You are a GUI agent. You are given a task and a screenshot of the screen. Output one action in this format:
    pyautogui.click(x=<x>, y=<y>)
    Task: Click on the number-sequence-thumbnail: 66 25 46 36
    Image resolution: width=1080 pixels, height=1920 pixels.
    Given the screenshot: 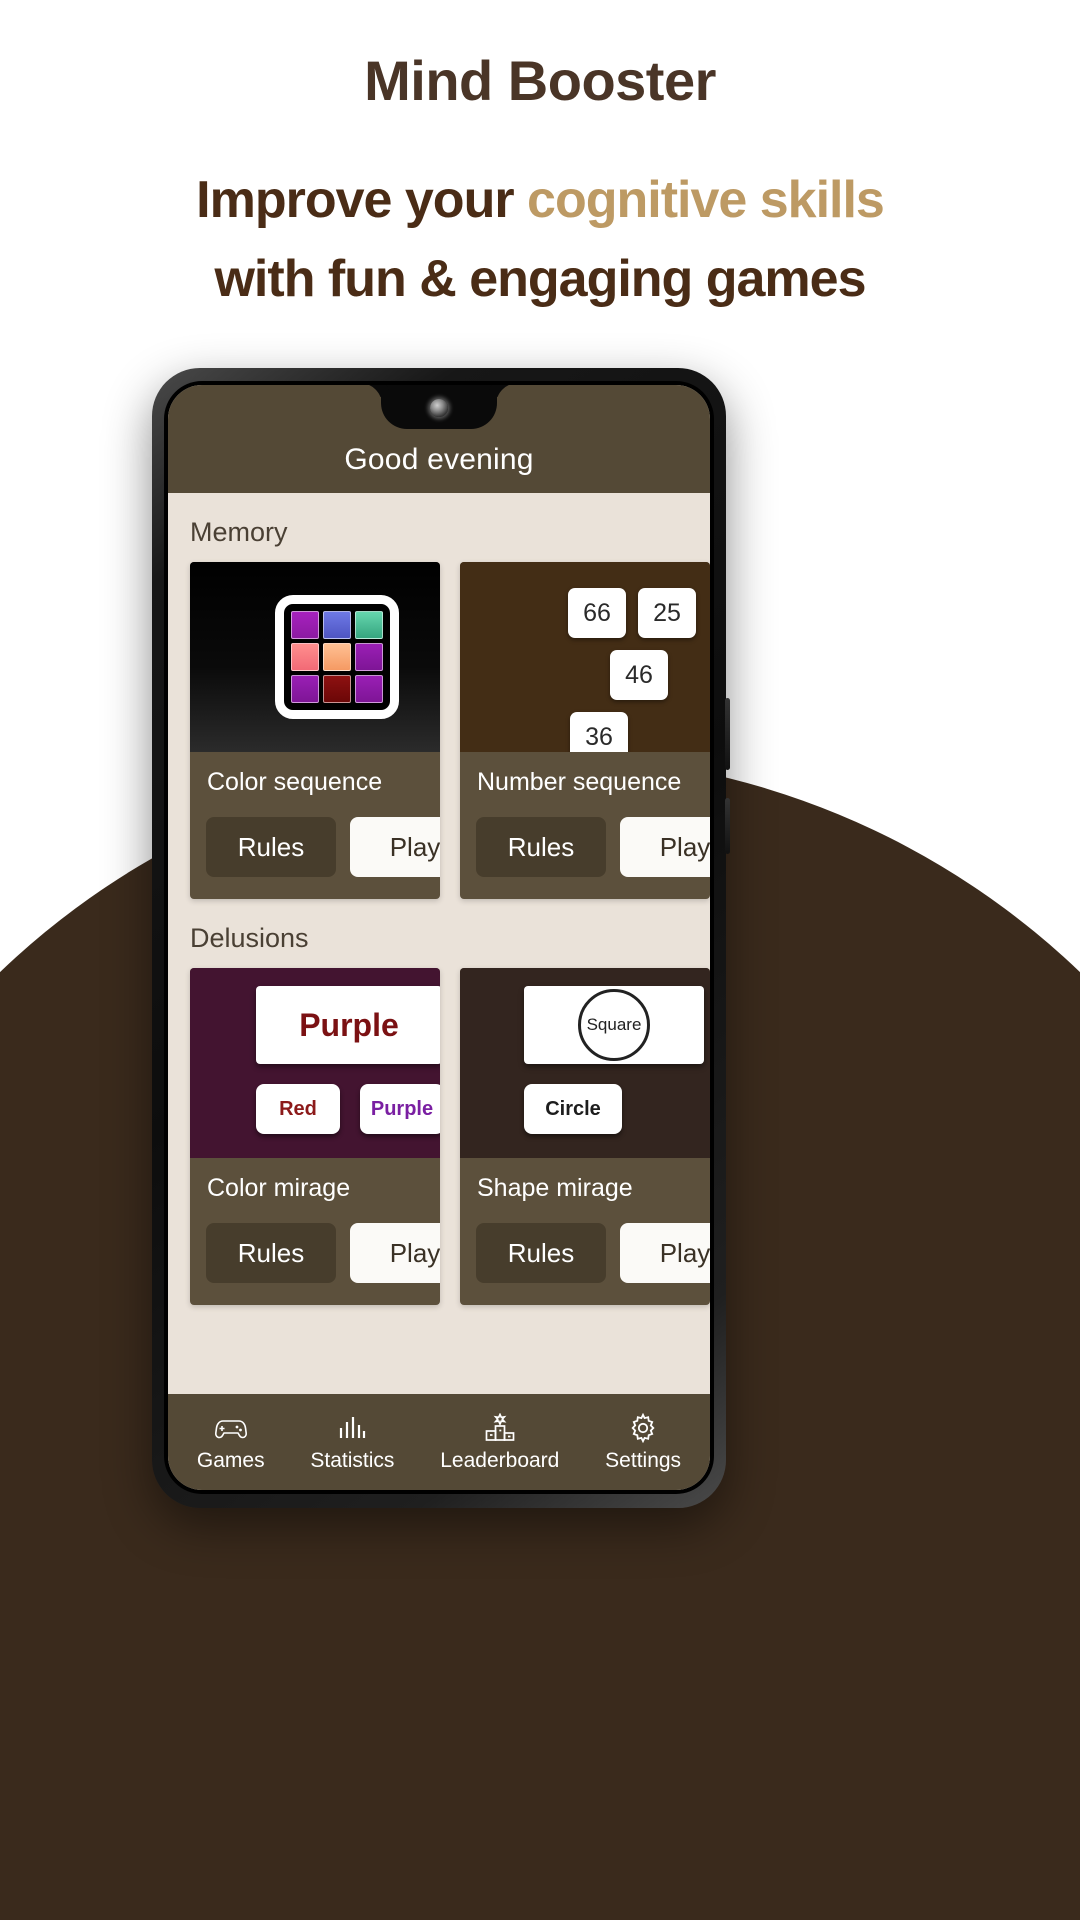 What is the action you would take?
    pyautogui.click(x=585, y=657)
    